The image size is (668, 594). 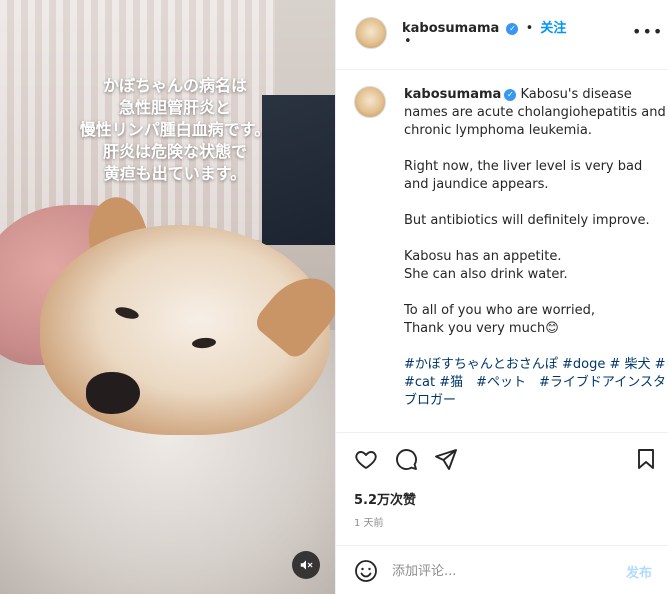 I want to click on follow-button: 关注, so click(x=553, y=28).